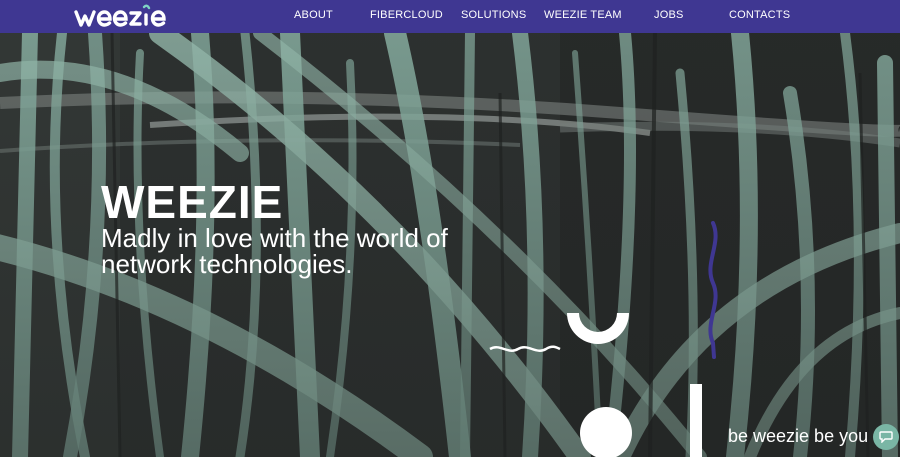 This screenshot has width=900, height=457. Describe the element at coordinates (606, 432) in the screenshot. I see `circle-decoration` at that location.